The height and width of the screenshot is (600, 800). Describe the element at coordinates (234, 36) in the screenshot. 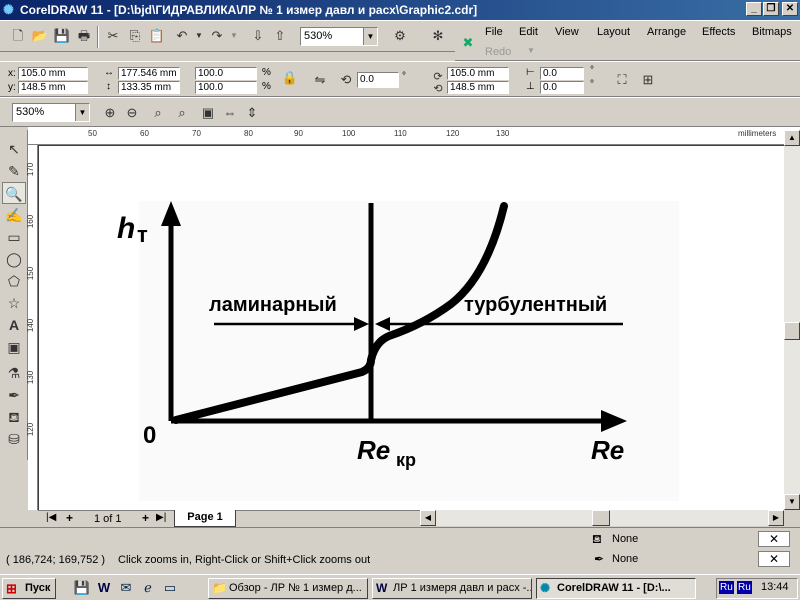

I see `redo-dropdown-icon: ▼` at that location.